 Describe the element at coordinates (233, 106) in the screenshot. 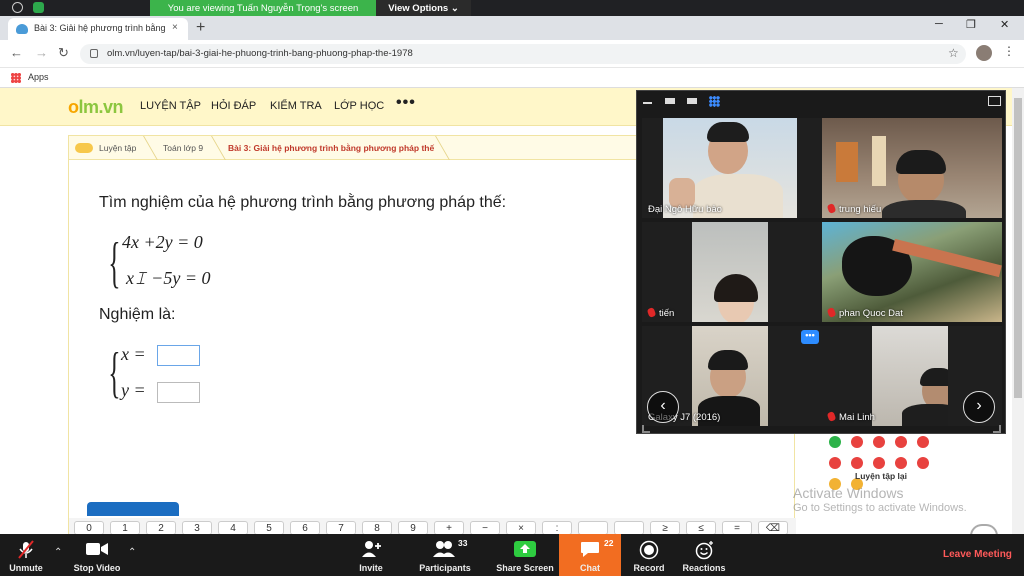

I see `nav-hoi-dap: HỎI ĐÁP` at that location.